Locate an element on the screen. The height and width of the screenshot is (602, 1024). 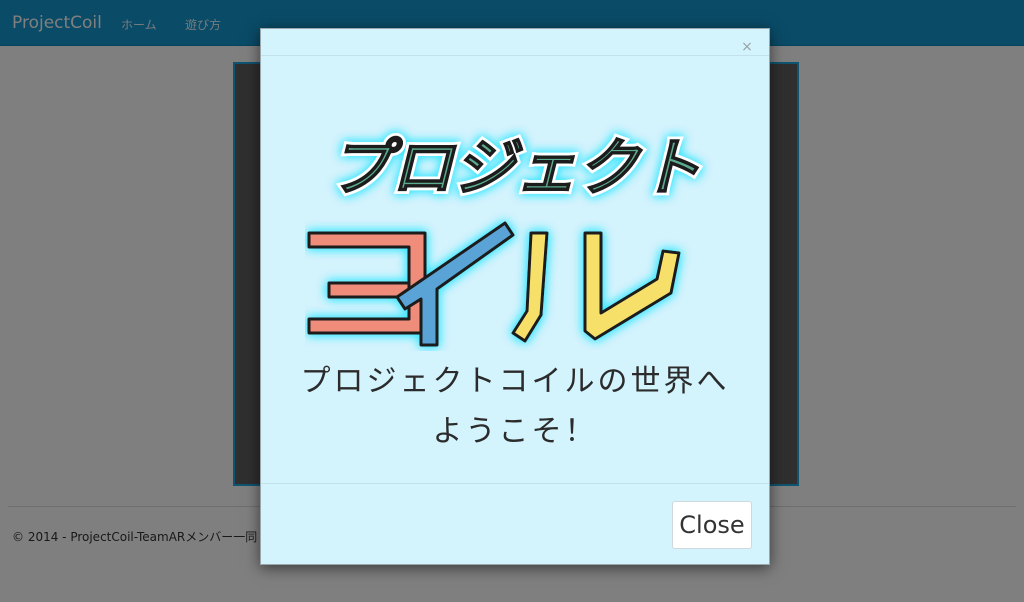
welcome-message: プロジェクトコイルの世界へ ようこそ！ is located at coordinates (515, 407).